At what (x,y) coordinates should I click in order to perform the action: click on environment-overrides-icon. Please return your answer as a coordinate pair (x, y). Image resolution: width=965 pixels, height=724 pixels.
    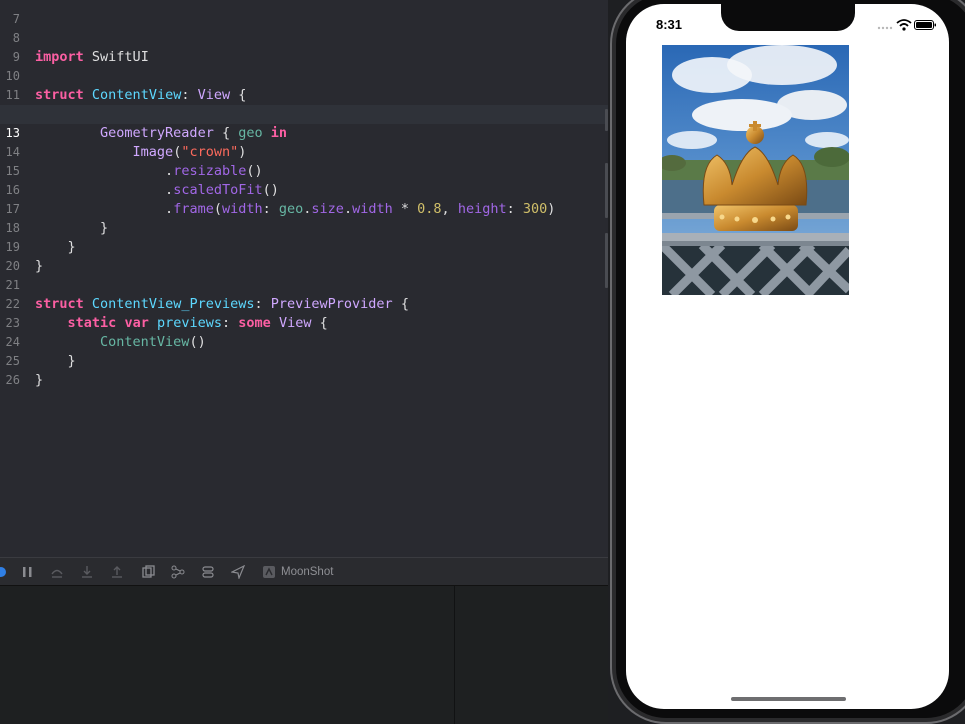
    Looking at the image, I should click on (208, 572).